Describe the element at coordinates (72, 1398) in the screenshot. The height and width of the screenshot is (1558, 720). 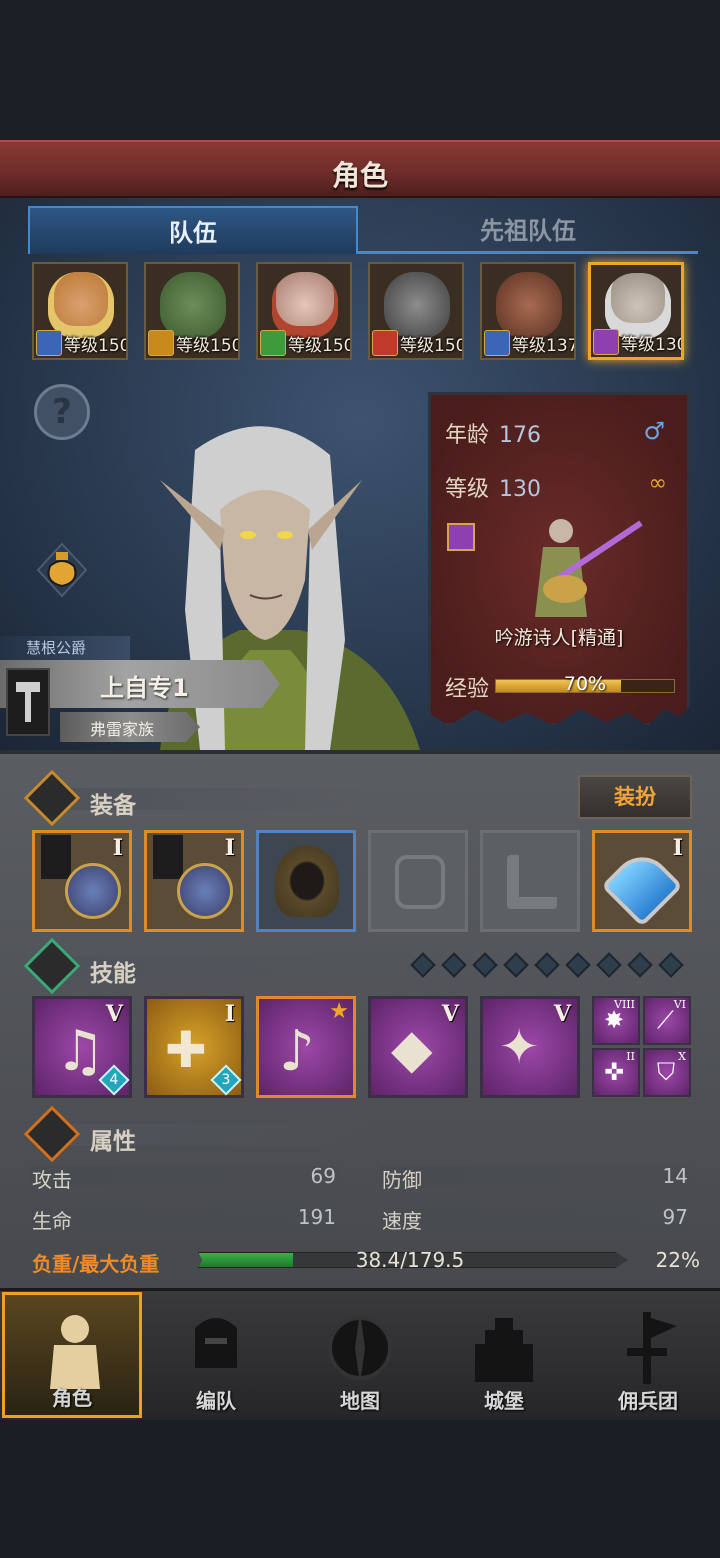
I see `nav-label: 角色` at that location.